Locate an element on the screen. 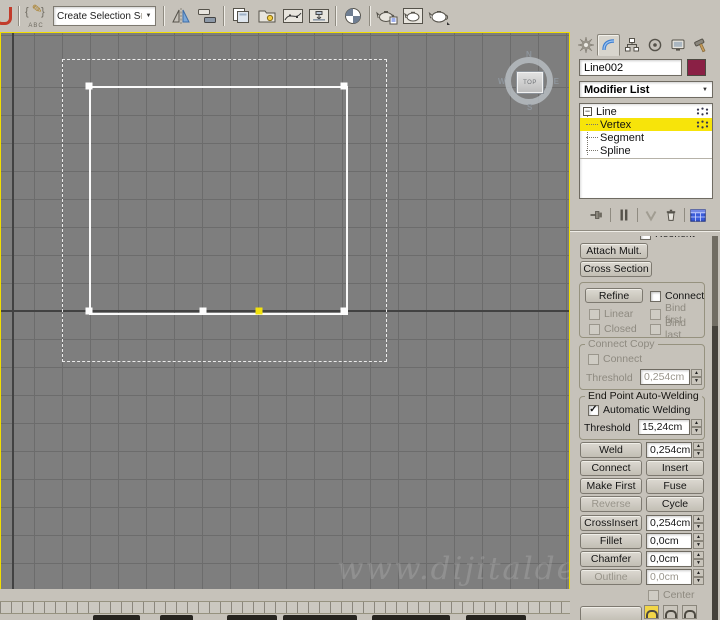 The height and width of the screenshot is (620, 720). tab-modify is located at coordinates (608, 45).